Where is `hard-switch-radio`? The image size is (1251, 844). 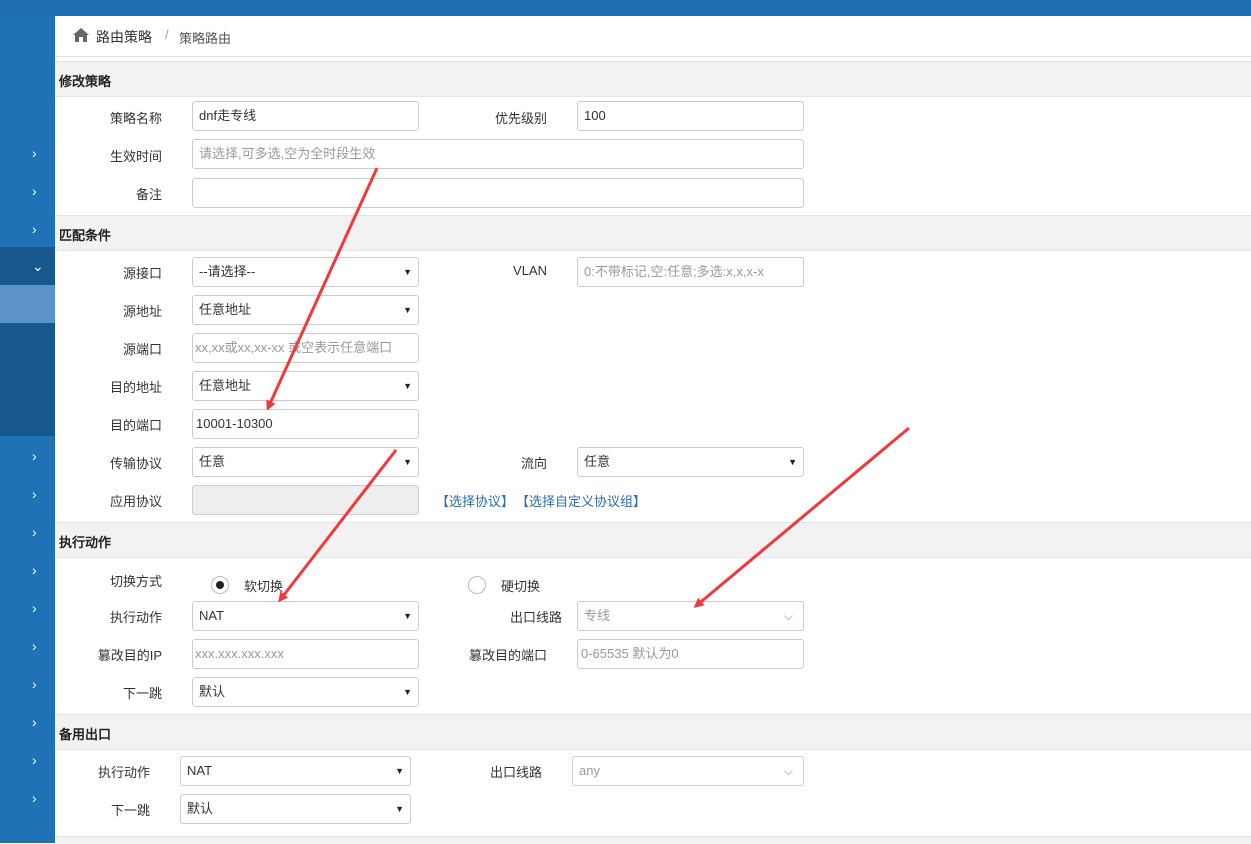
hard-switch-radio is located at coordinates (477, 585).